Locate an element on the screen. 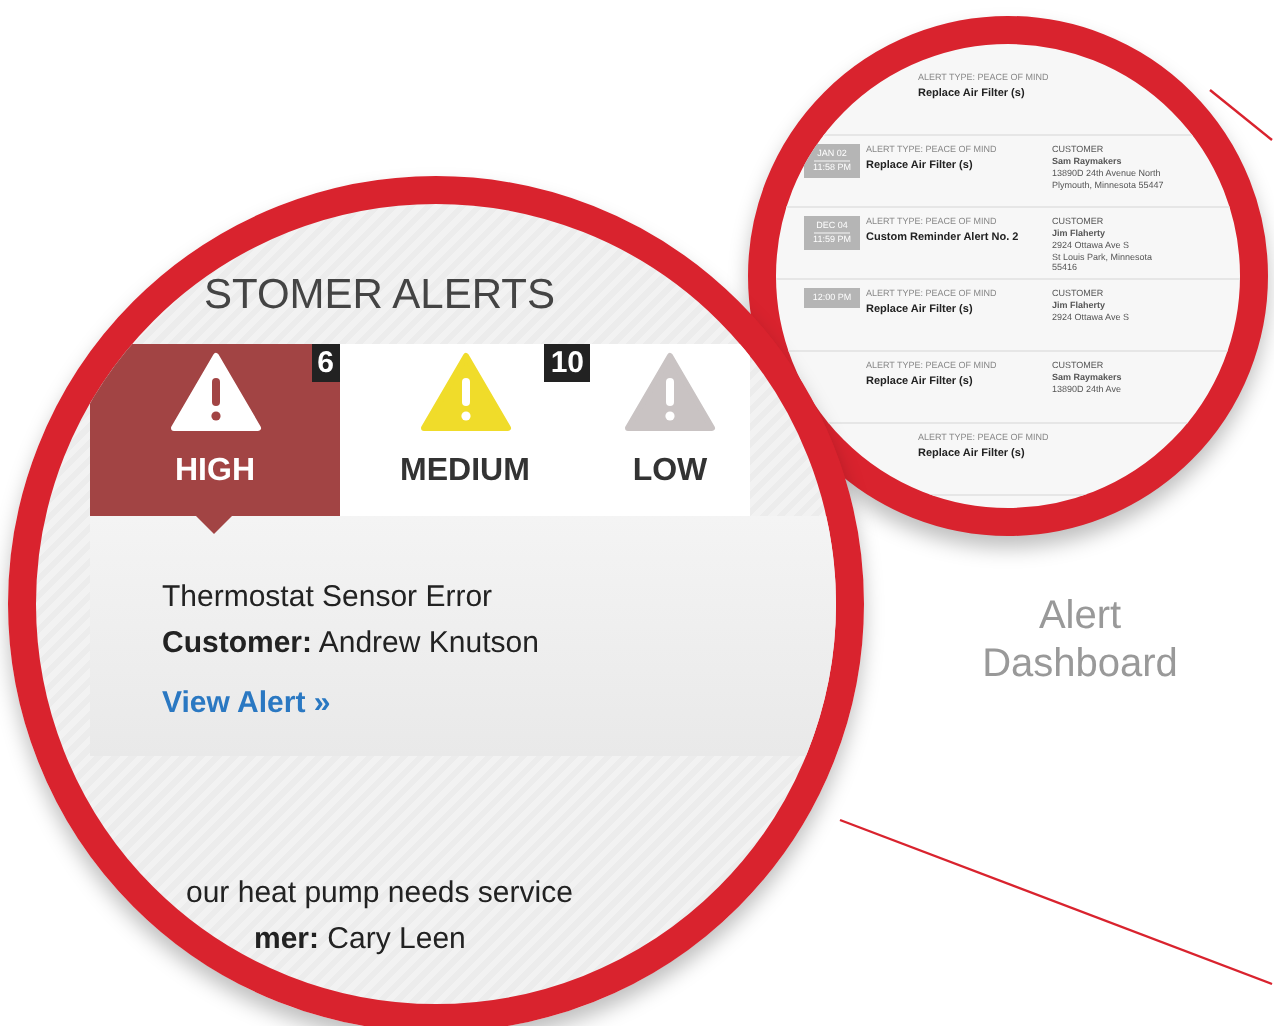 The image size is (1274, 1026). alert-title: Thermostat Sensor Error is located at coordinates (328, 598).